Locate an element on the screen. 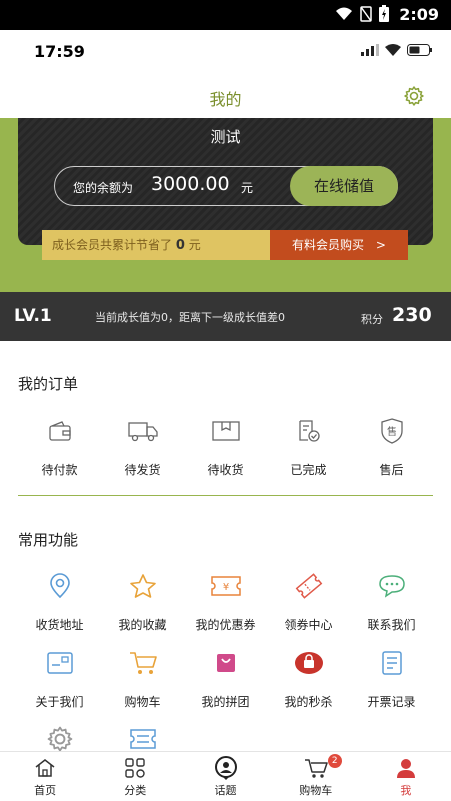 The width and height of the screenshot is (451, 801). cart-badge: 2 is located at coordinates (334, 761).